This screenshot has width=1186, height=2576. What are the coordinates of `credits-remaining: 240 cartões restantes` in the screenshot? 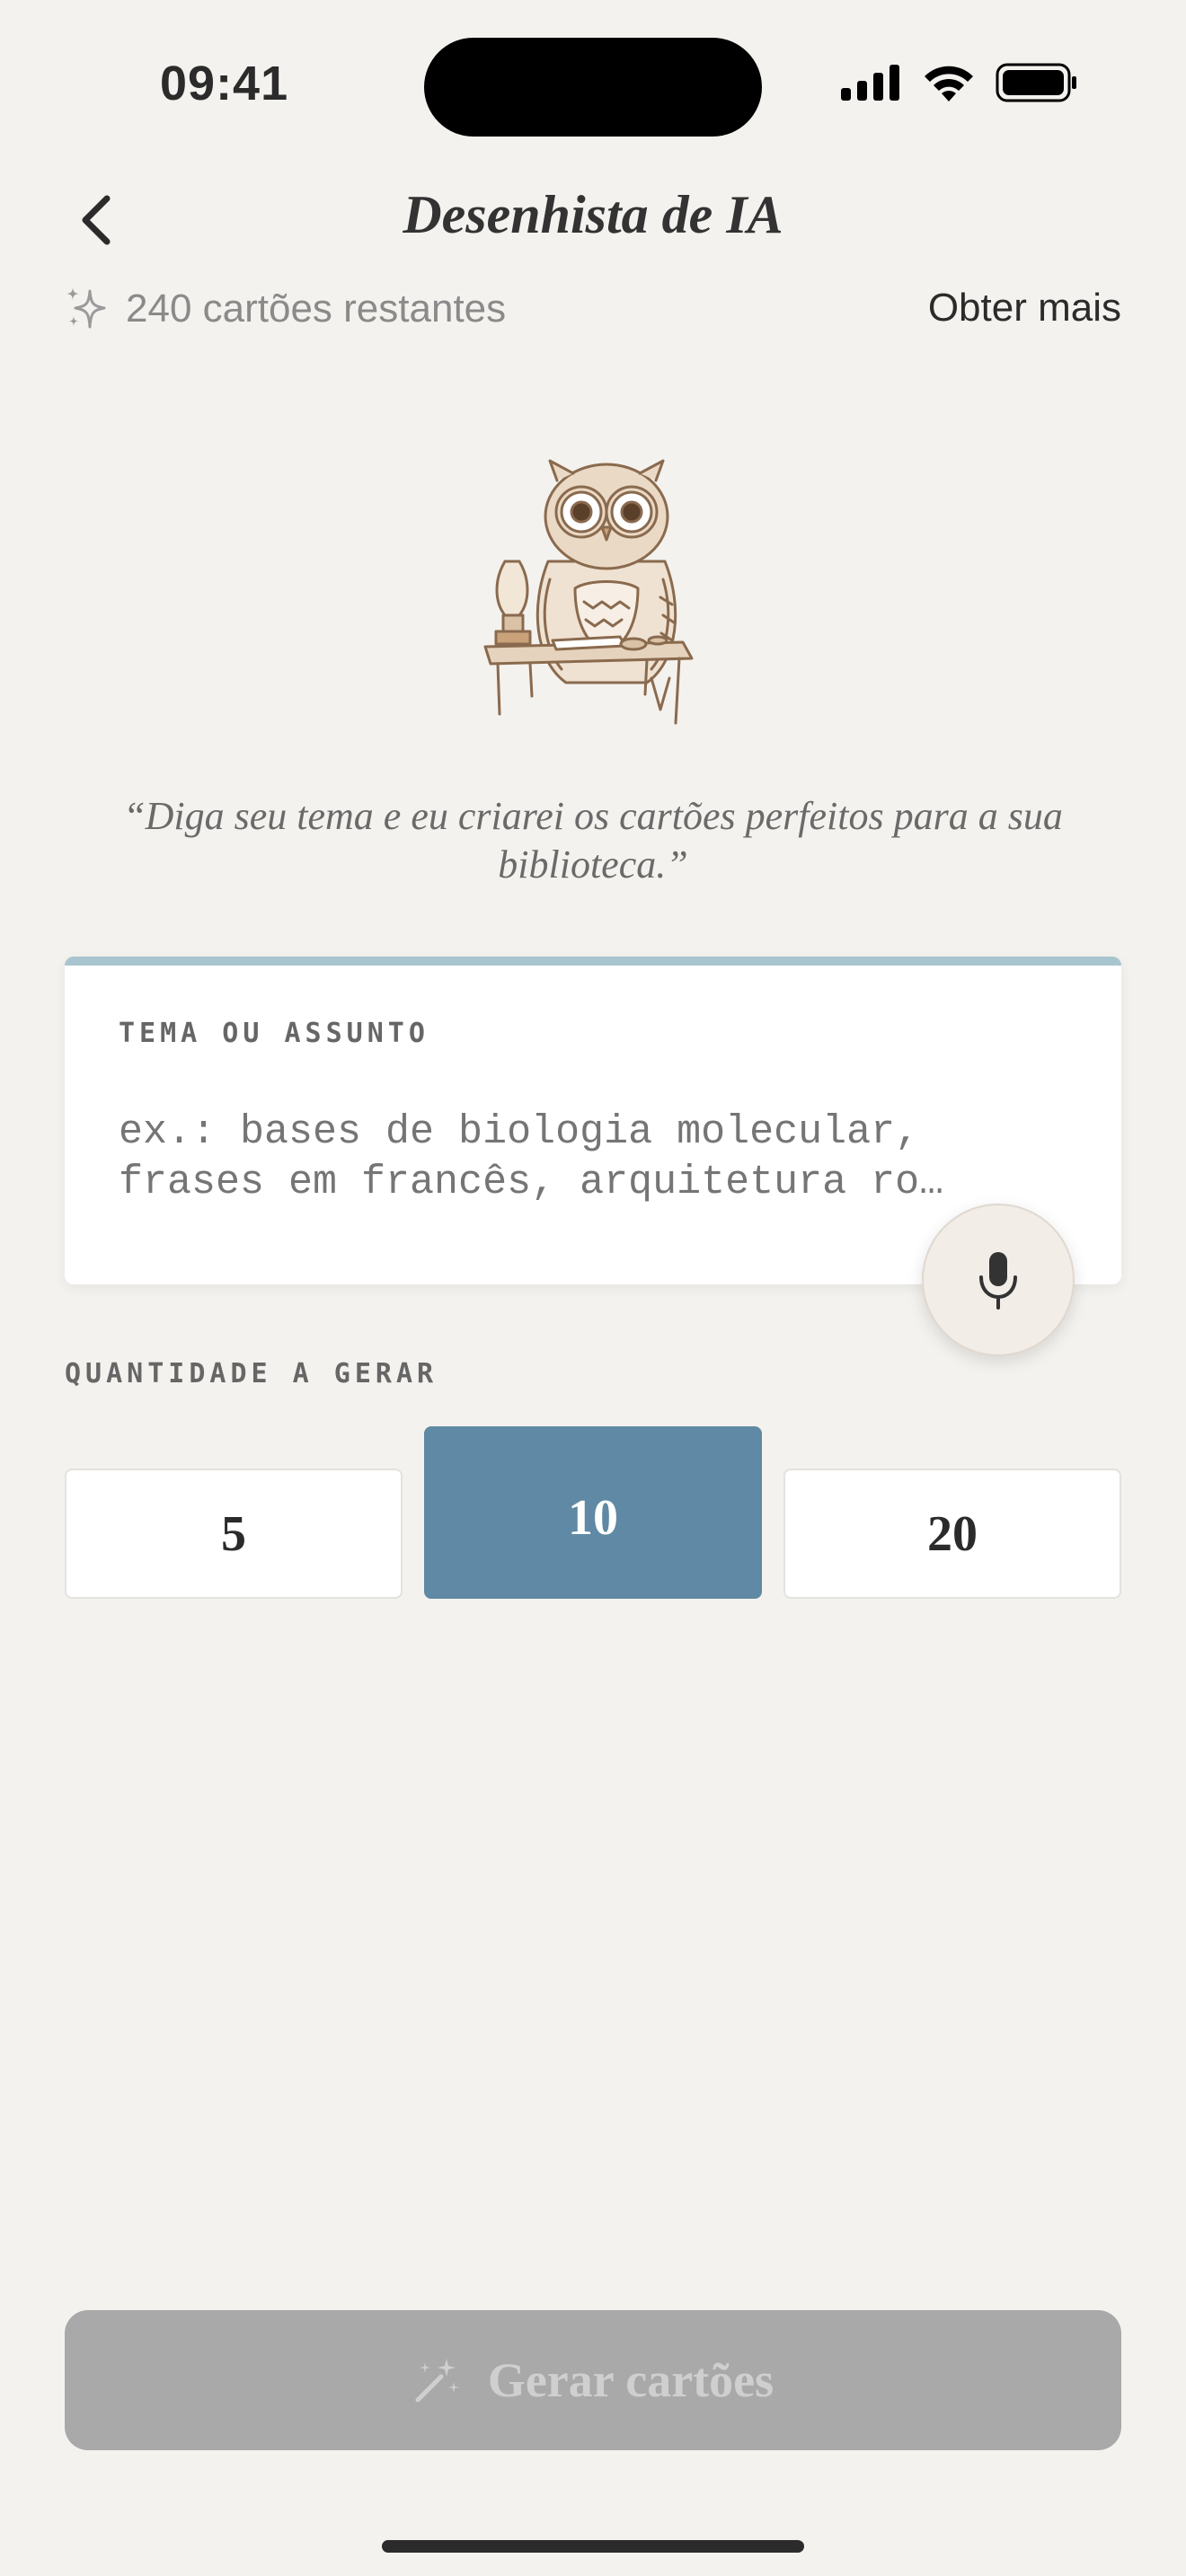 It's located at (285, 309).